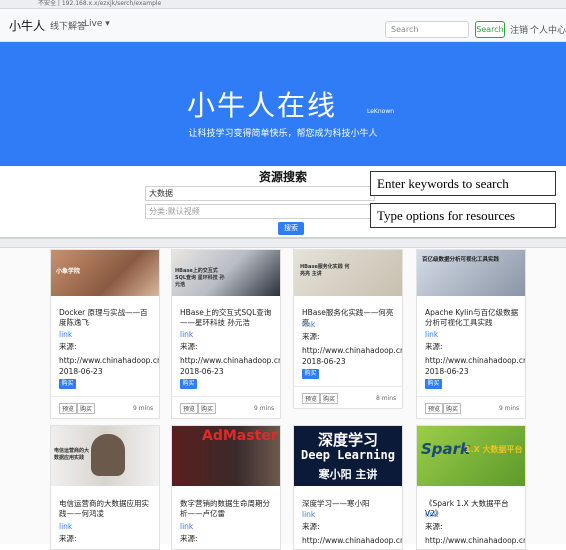 The width and height of the screenshot is (566, 550). I want to click on thumbnail-caption: 小象学院, so click(68, 271).